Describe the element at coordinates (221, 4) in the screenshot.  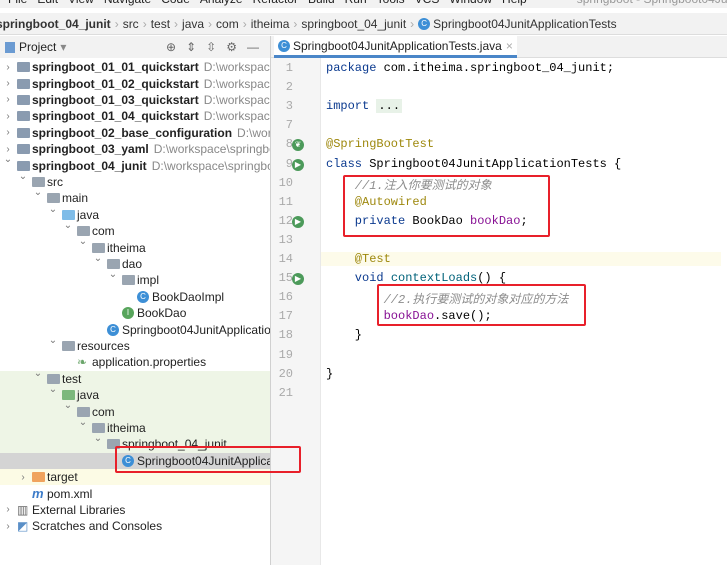
I see `menu-item-analyze: Analyze` at that location.